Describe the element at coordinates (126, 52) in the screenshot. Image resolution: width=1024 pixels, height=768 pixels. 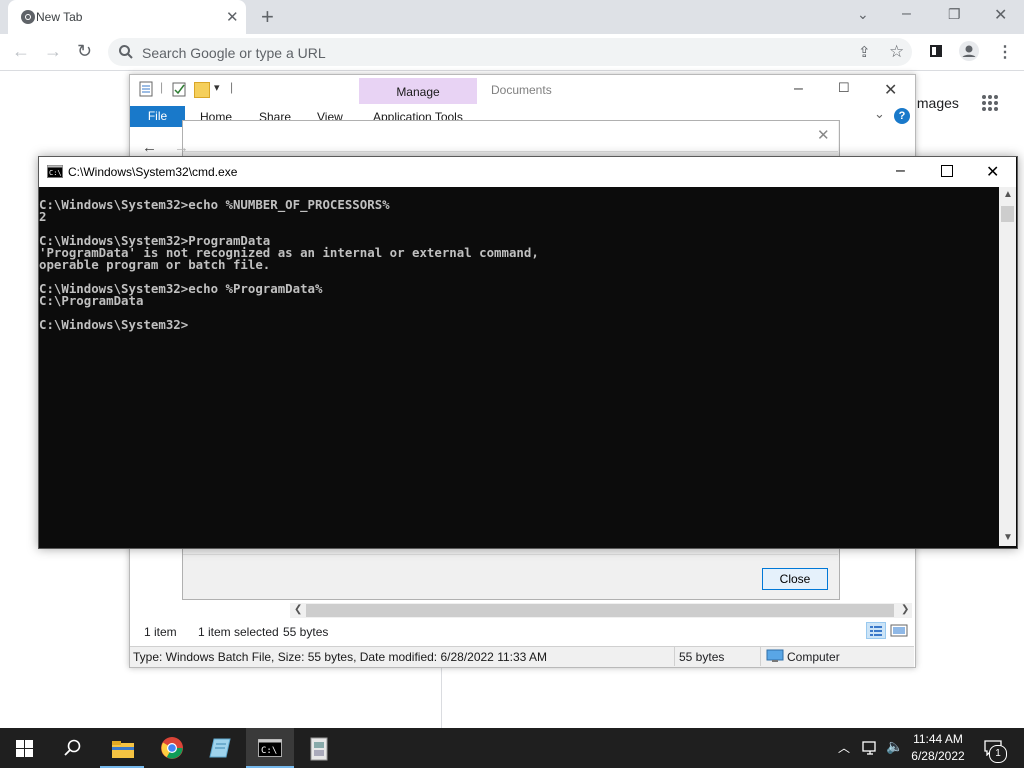
I see `search-icon` at that location.